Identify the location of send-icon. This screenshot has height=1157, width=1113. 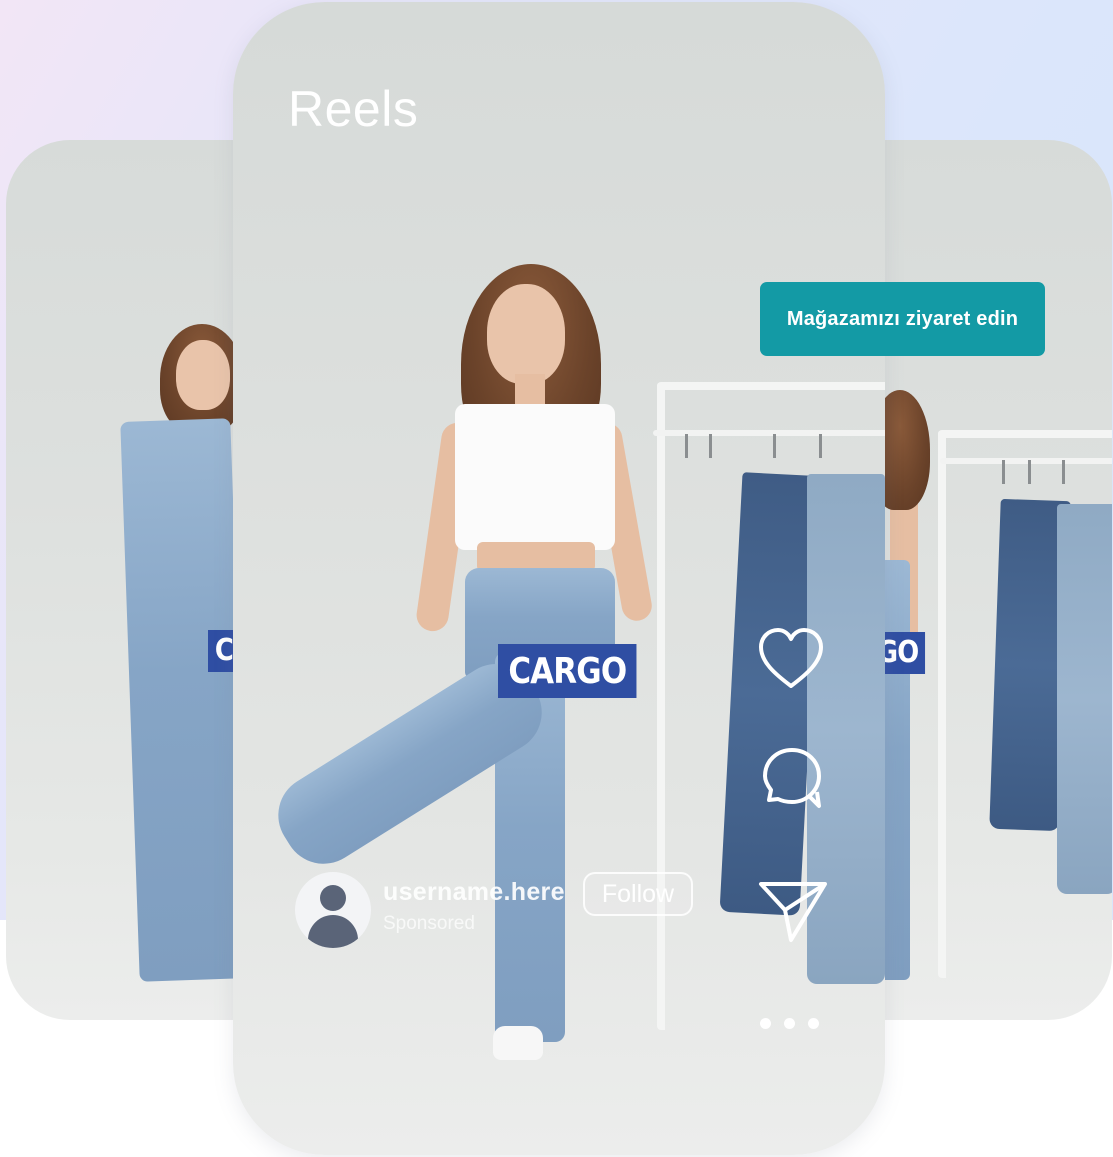
(793, 912).